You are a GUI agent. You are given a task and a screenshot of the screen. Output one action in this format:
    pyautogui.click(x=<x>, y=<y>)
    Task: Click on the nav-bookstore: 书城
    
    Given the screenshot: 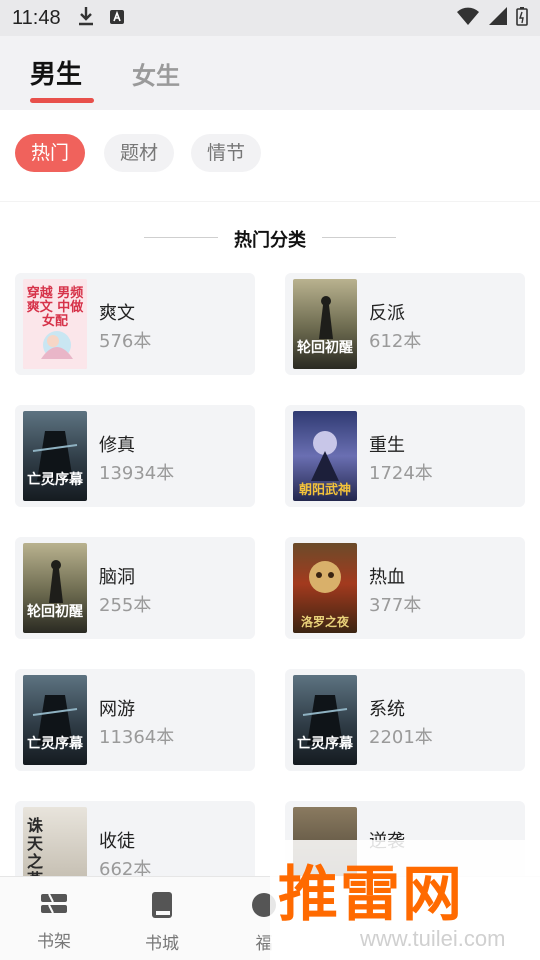 What is the action you would take?
    pyautogui.click(x=162, y=922)
    